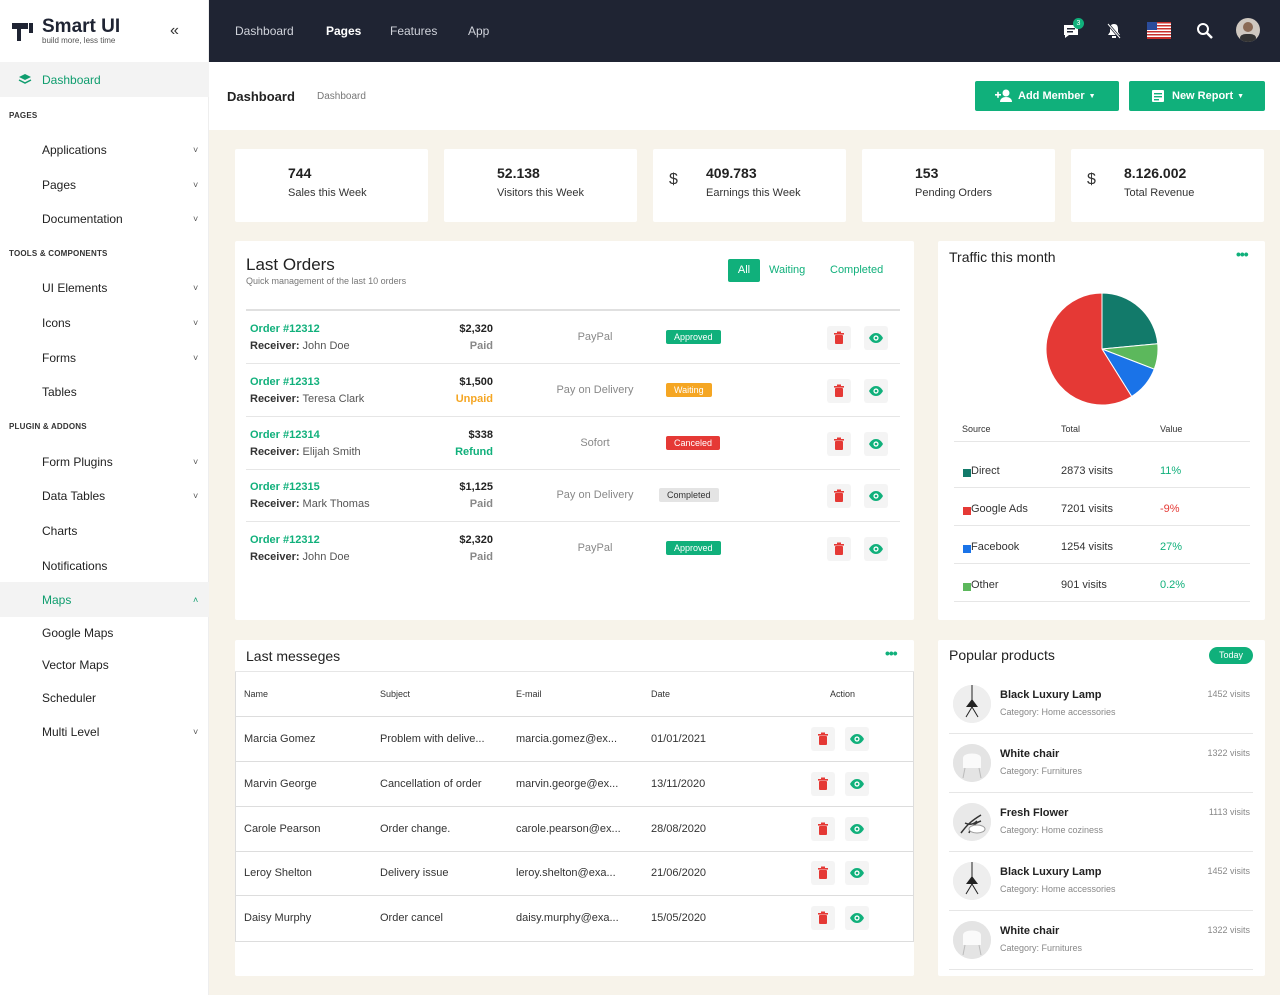 The image size is (1280, 995). What do you see at coordinates (787, 270) in the screenshot?
I see `filter-waiting: Waiting` at bounding box center [787, 270].